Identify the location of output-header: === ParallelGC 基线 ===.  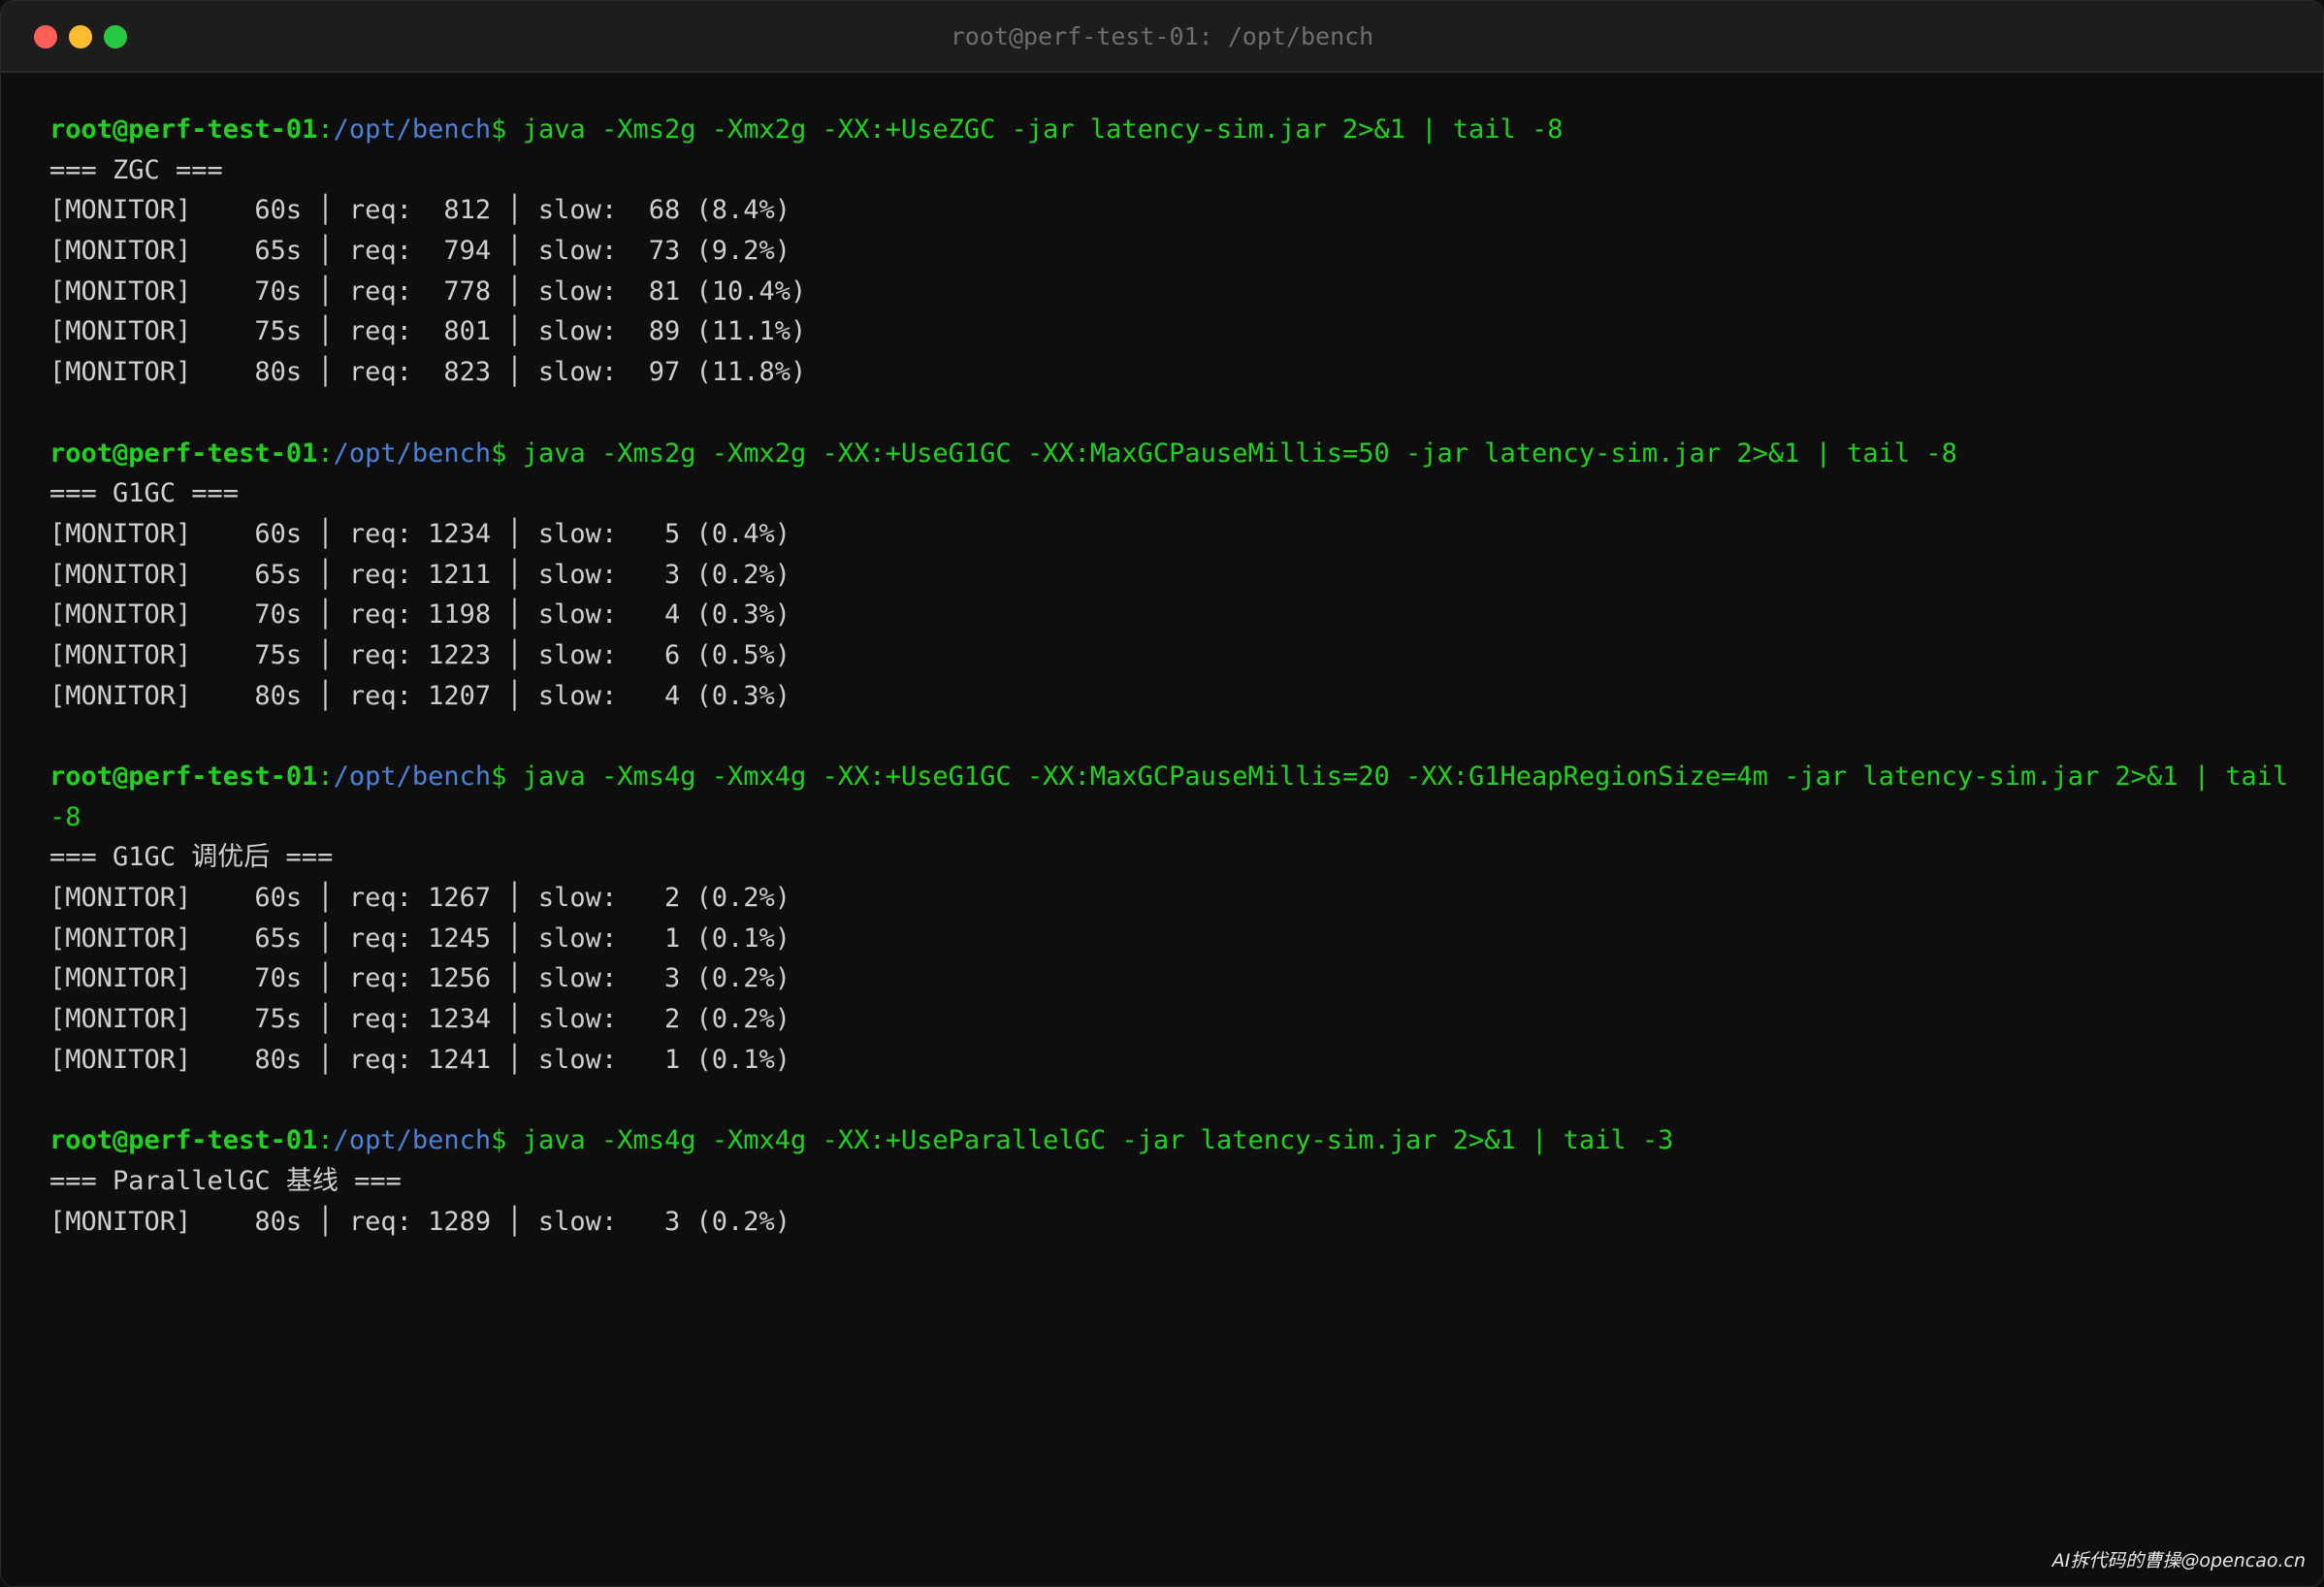
(225, 1180).